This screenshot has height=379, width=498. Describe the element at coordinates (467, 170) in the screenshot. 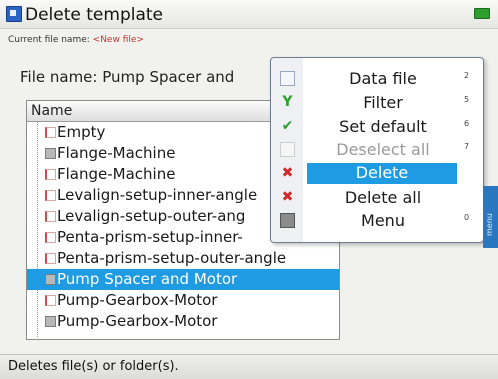

I see `menu-item-shortcut: 9` at that location.